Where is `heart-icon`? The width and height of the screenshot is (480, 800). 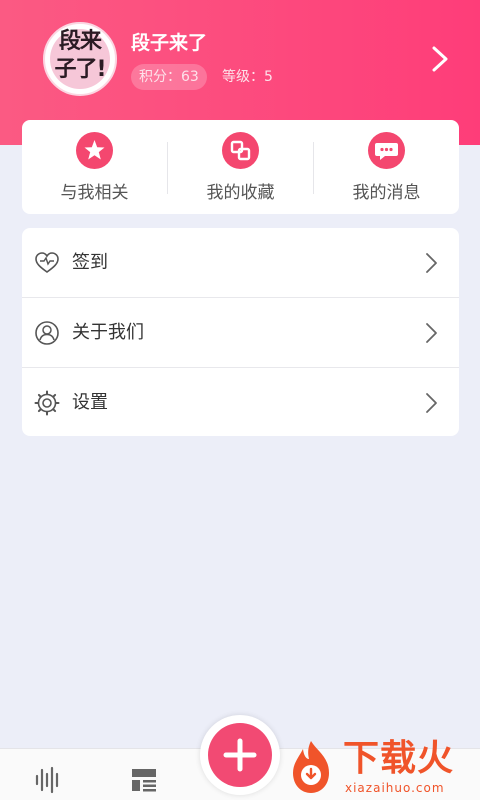
heart-icon is located at coordinates (47, 262).